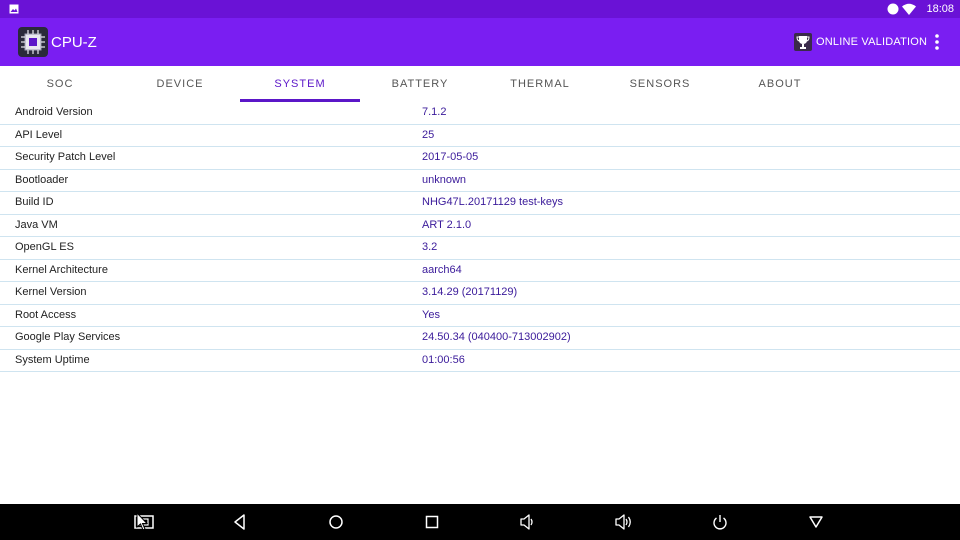 This screenshot has width=960, height=540. I want to click on trophy-icon, so click(803, 42).